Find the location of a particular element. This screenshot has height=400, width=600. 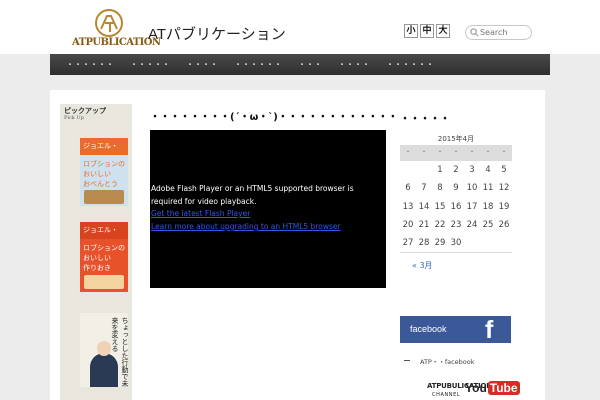

calendar-weekday-header: ・ ・ ・ ・ ・ ・ ・ is located at coordinates (456, 153).